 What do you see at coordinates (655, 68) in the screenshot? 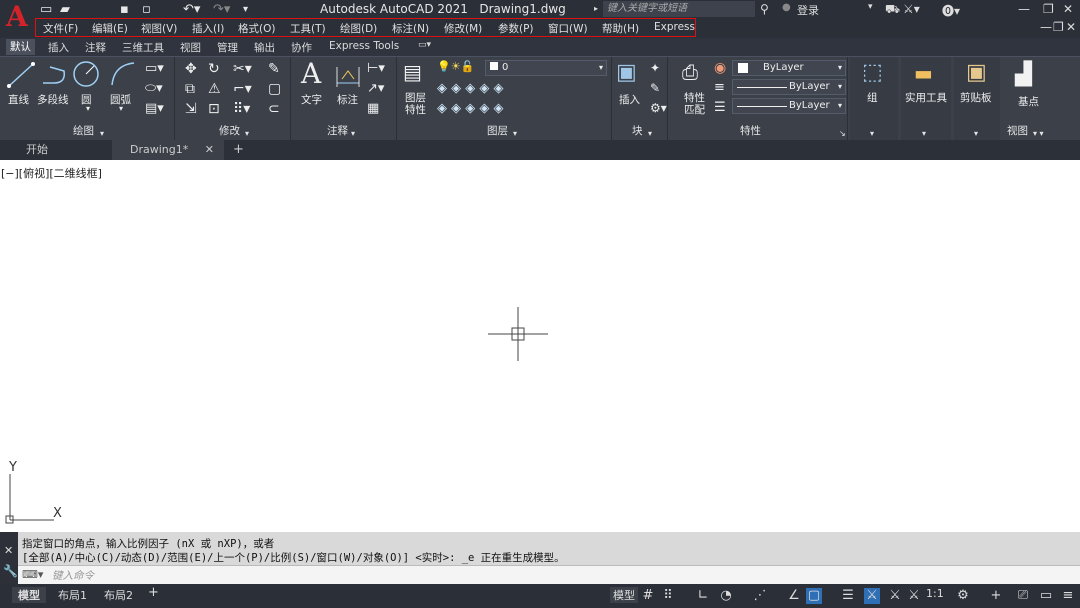
I see `create-block-icon: ✦` at bounding box center [655, 68].